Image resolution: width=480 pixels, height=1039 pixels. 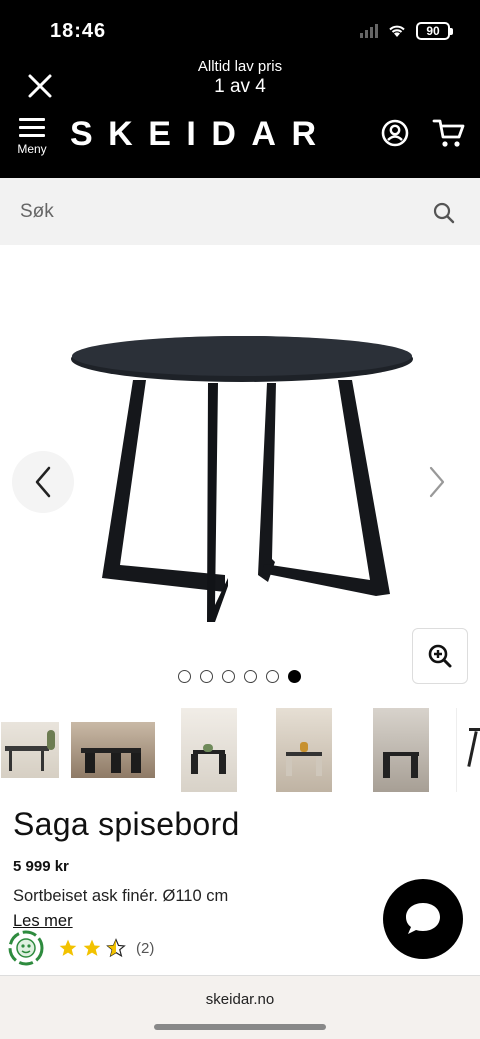 What do you see at coordinates (240, 66) in the screenshot?
I see `promo-text: Alltid lav pris` at bounding box center [240, 66].